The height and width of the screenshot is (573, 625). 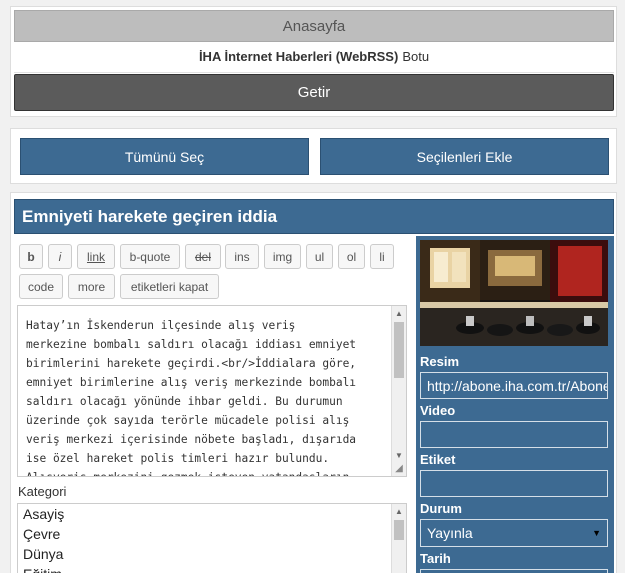 I want to click on status-select: Yayınla ▼, so click(x=514, y=533).